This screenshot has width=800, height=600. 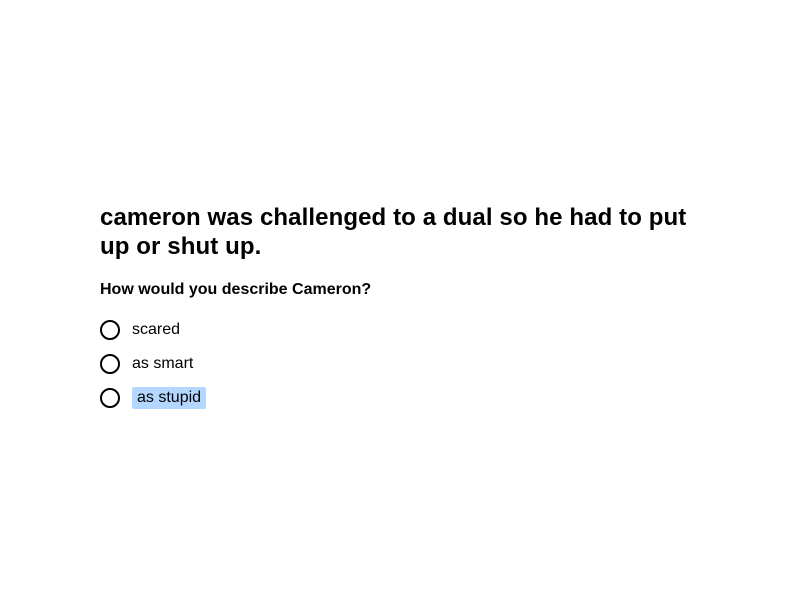 What do you see at coordinates (110, 364) in the screenshot?
I see `radio-button-as-smart` at bounding box center [110, 364].